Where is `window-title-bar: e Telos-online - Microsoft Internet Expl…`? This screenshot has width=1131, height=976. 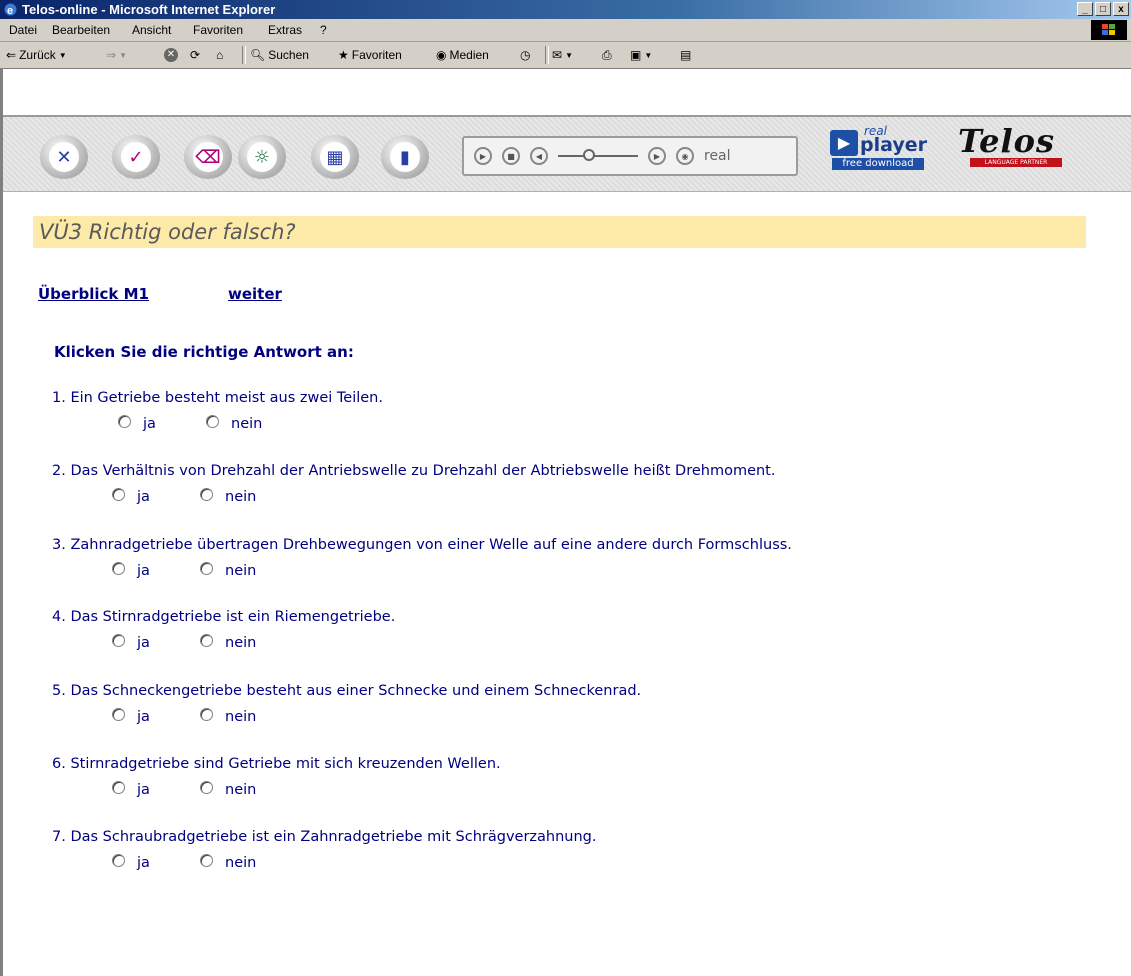 window-title-bar: e Telos-online - Microsoft Internet Expl… is located at coordinates (565, 9).